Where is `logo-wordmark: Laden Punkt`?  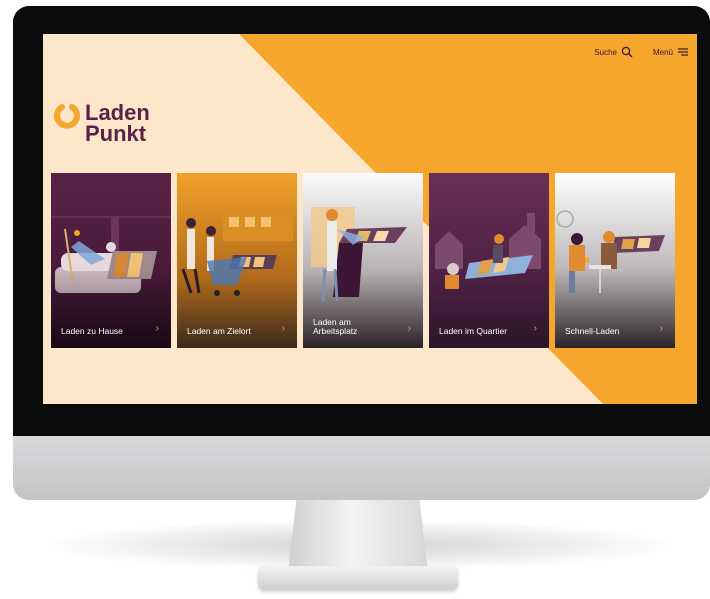
logo-wordmark: Laden Punkt is located at coordinates (117, 123).